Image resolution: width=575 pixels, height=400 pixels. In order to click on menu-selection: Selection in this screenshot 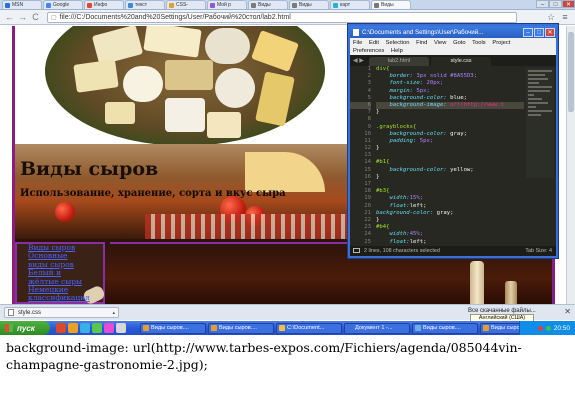, I will do `click(398, 43)`.